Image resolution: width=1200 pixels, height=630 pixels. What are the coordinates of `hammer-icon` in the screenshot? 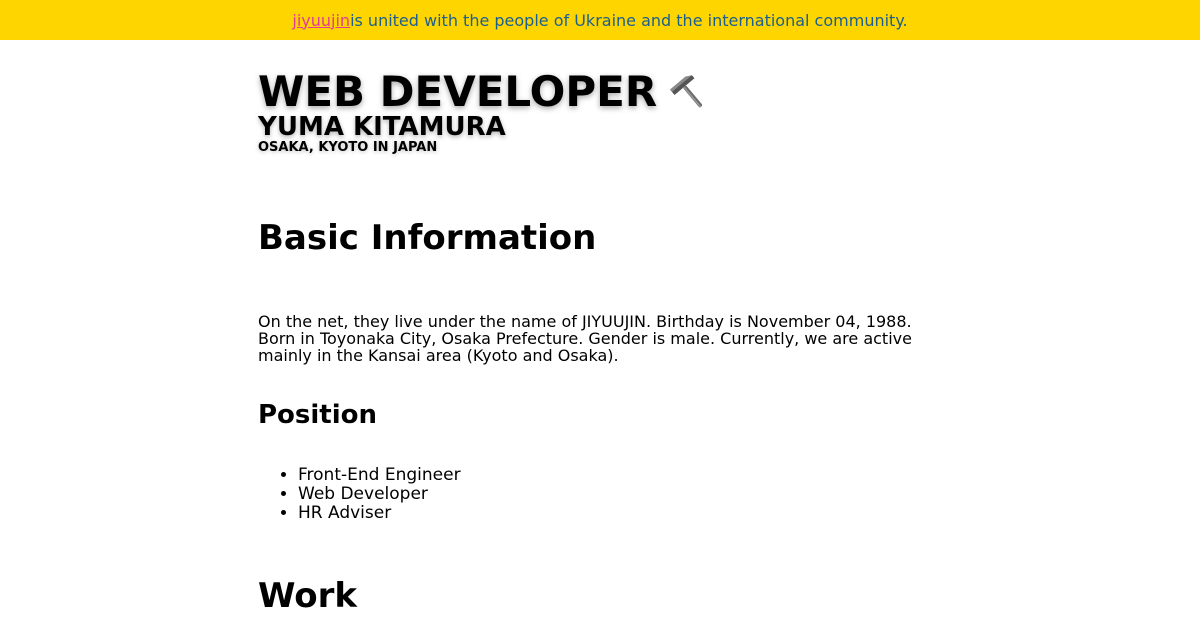 It's located at (689, 92).